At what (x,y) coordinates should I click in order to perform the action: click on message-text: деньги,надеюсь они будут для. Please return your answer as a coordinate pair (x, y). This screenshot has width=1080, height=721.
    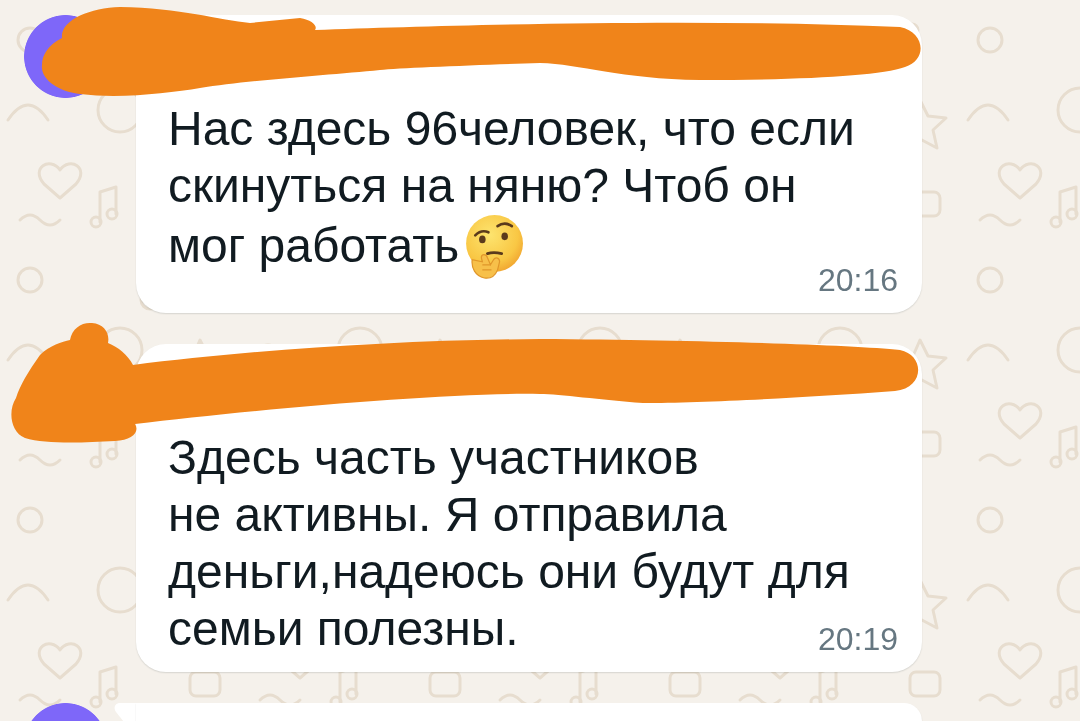
    Looking at the image, I should click on (509, 571).